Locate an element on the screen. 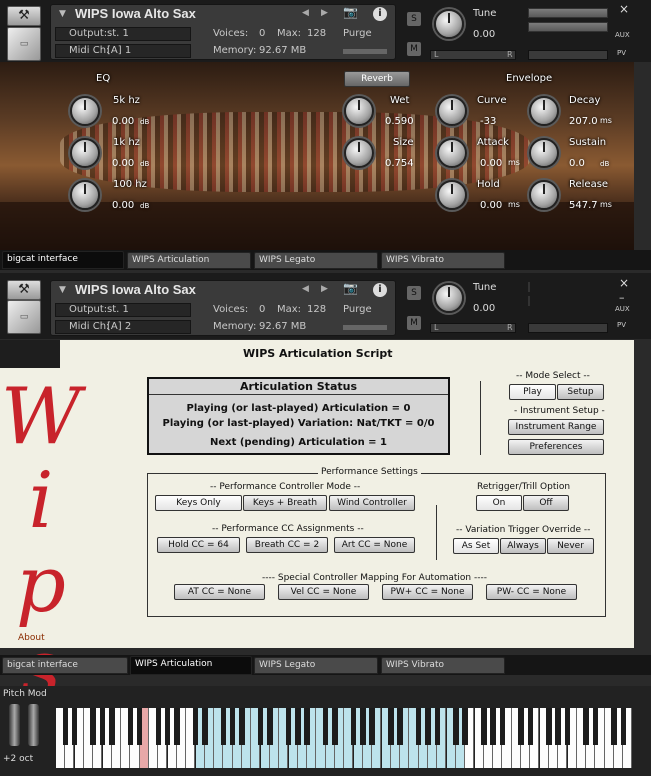 The width and height of the screenshot is (651, 776). always-button: Always is located at coordinates (523, 546).